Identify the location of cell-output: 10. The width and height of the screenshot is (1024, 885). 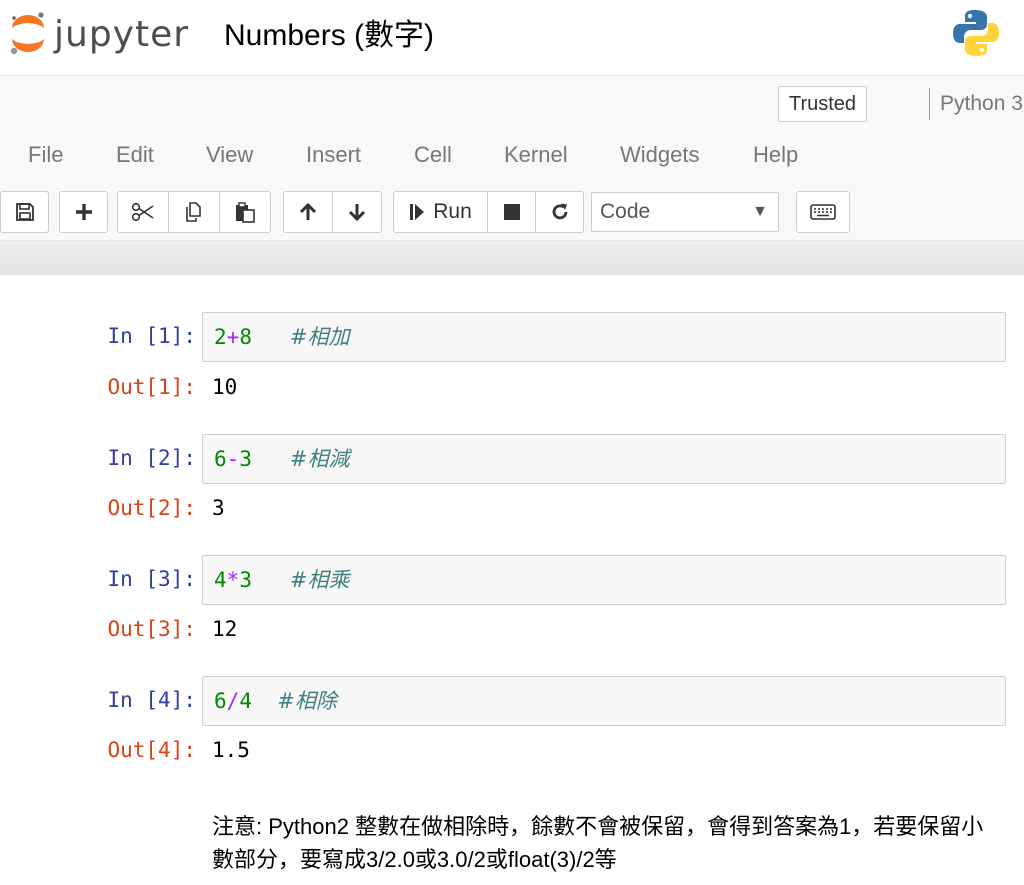
(225, 387).